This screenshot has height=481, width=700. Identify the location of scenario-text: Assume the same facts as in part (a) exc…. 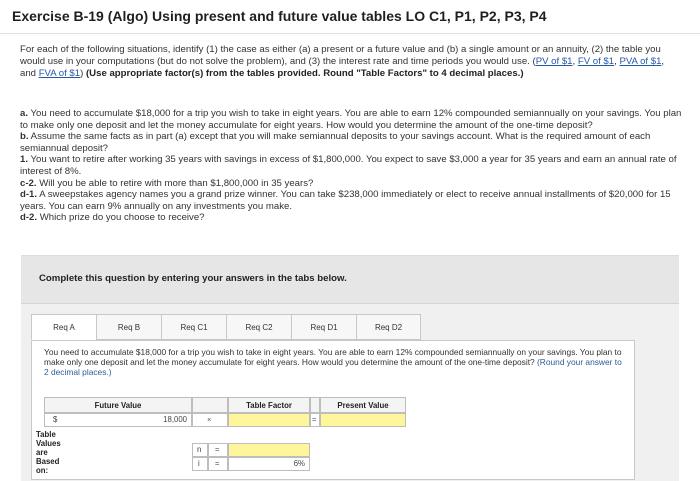
(335, 142).